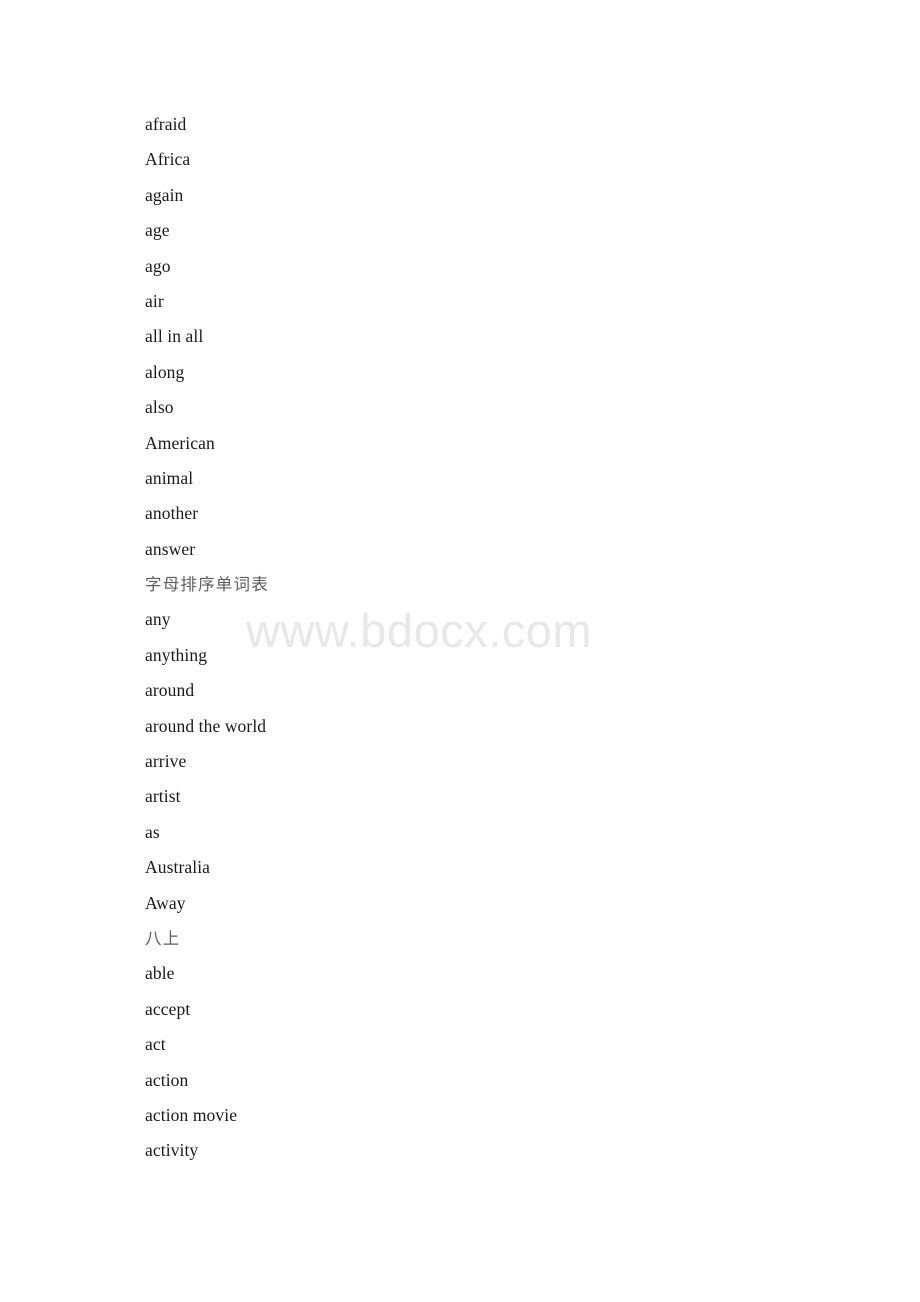  Describe the element at coordinates (172, 513) in the screenshot. I see `word-entry: another` at that location.